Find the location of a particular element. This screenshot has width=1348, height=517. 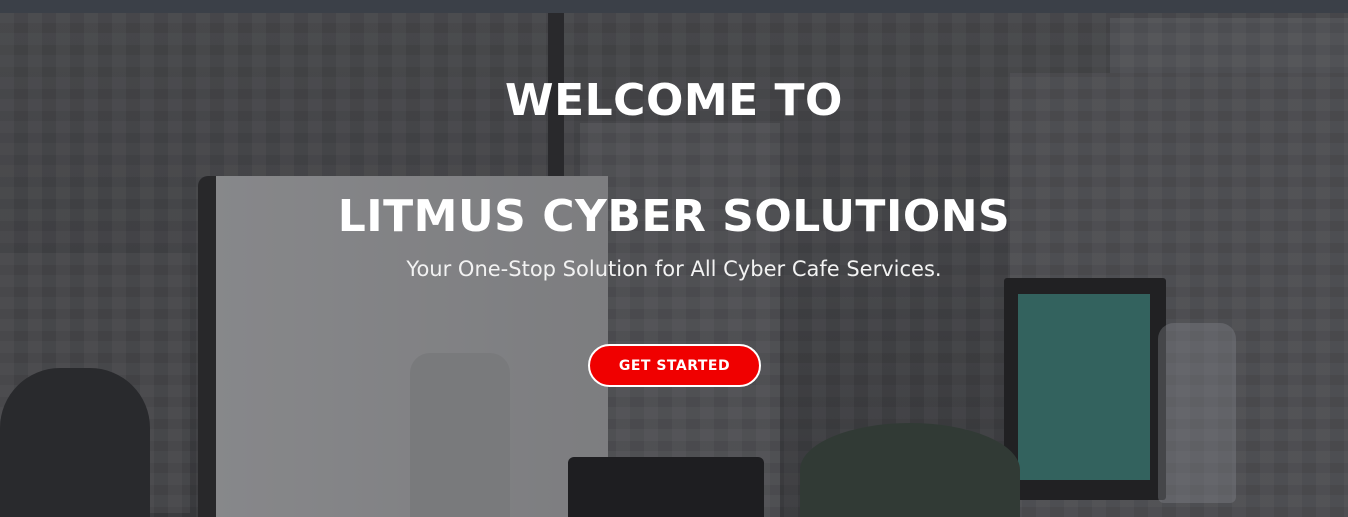

hero-title-company: LITMUS CYBER SOLUTIONS is located at coordinates (674, 216).